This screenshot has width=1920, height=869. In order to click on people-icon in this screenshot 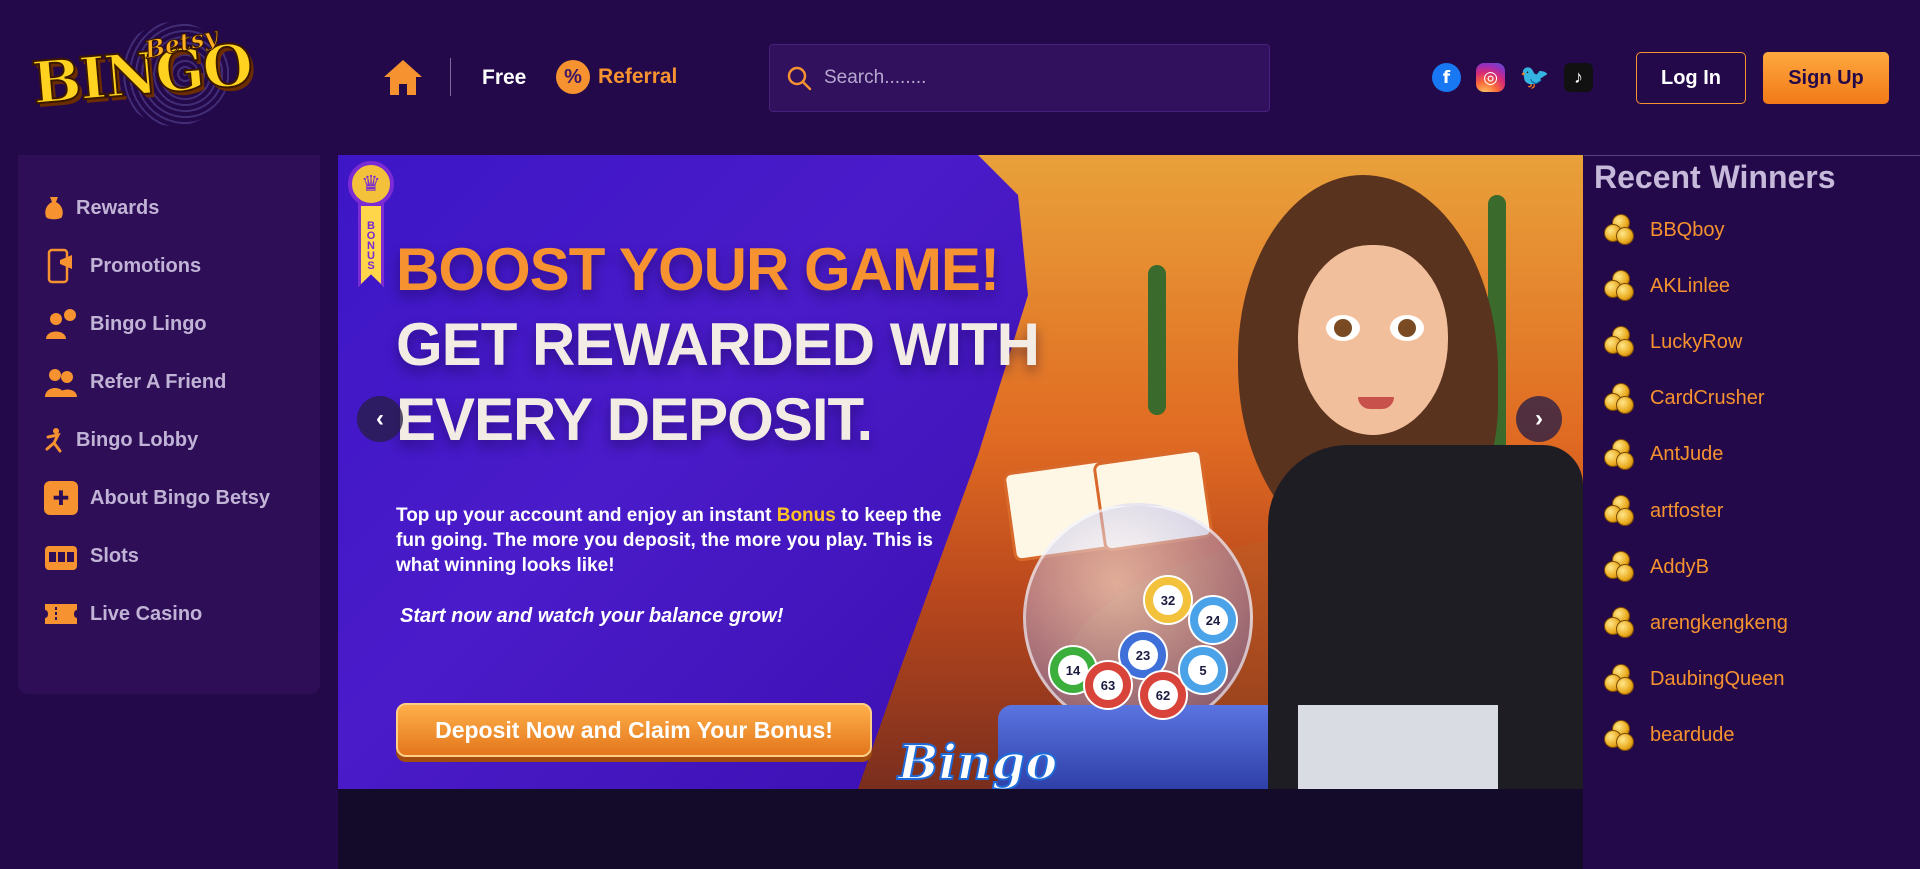, I will do `click(61, 382)`.